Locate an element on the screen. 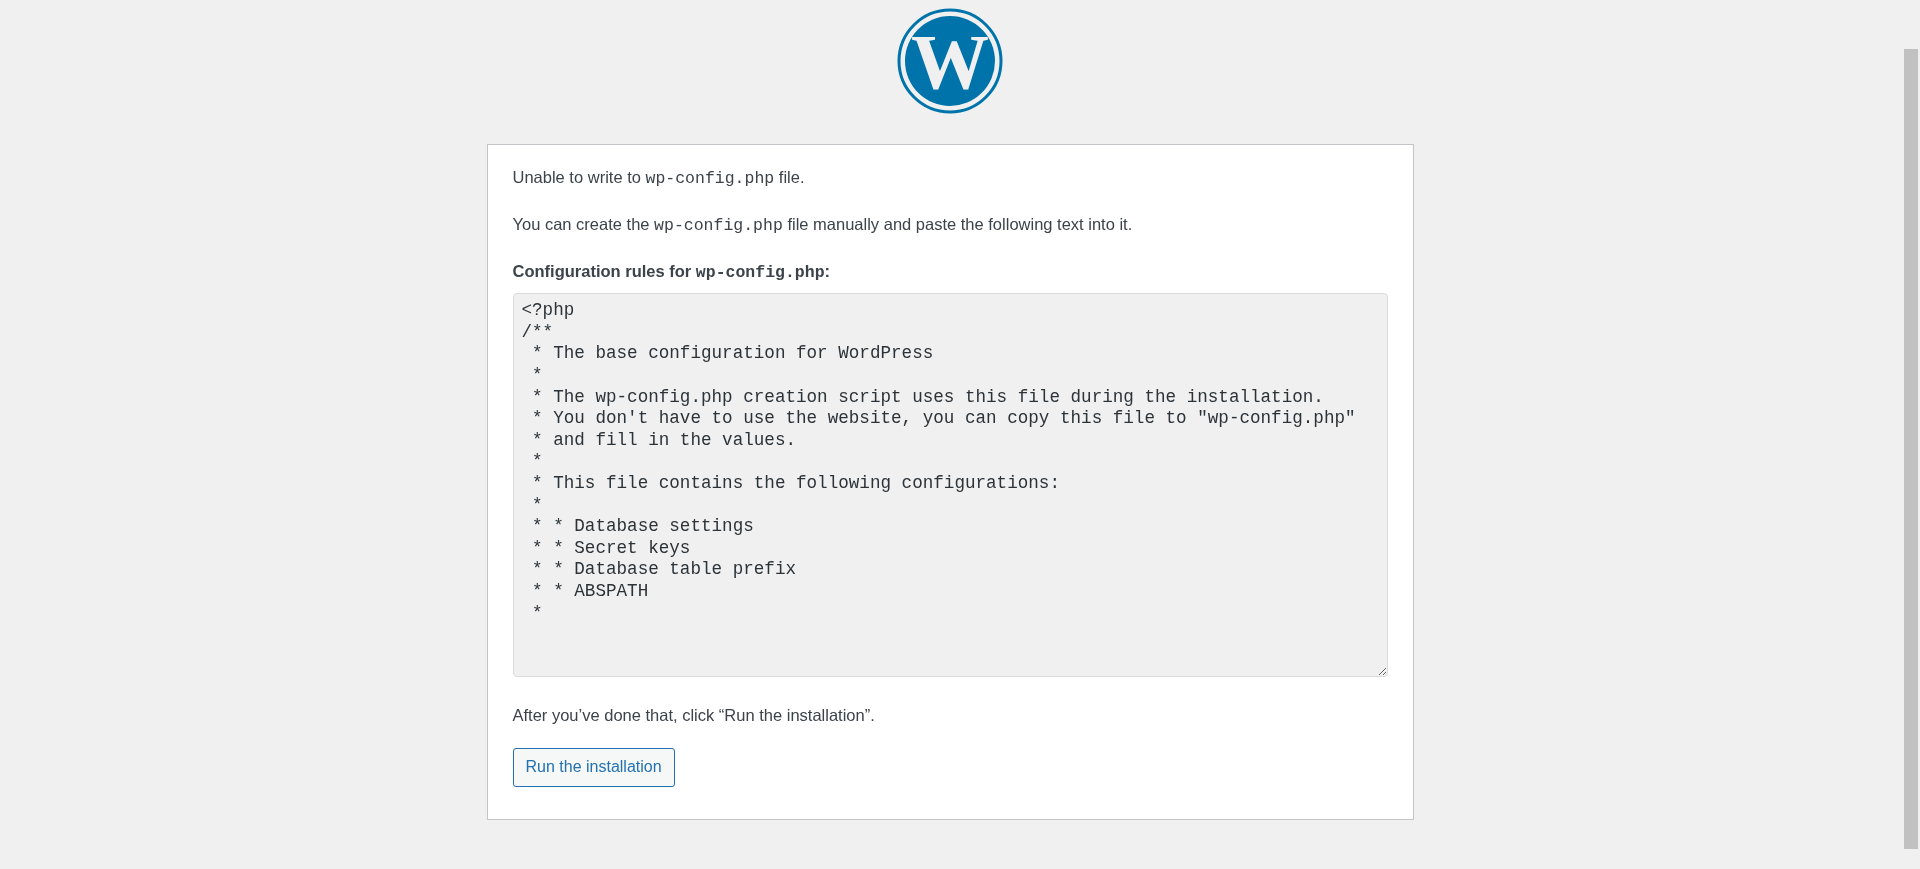 The width and height of the screenshot is (1920, 869). instruction-text: After you’ve done that, click “Run the installation”. is located at coordinates (694, 716).